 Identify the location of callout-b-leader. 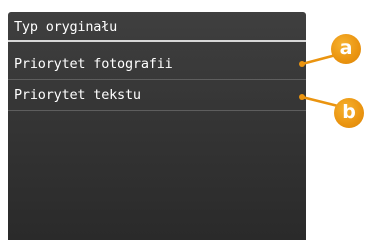
(320, 101).